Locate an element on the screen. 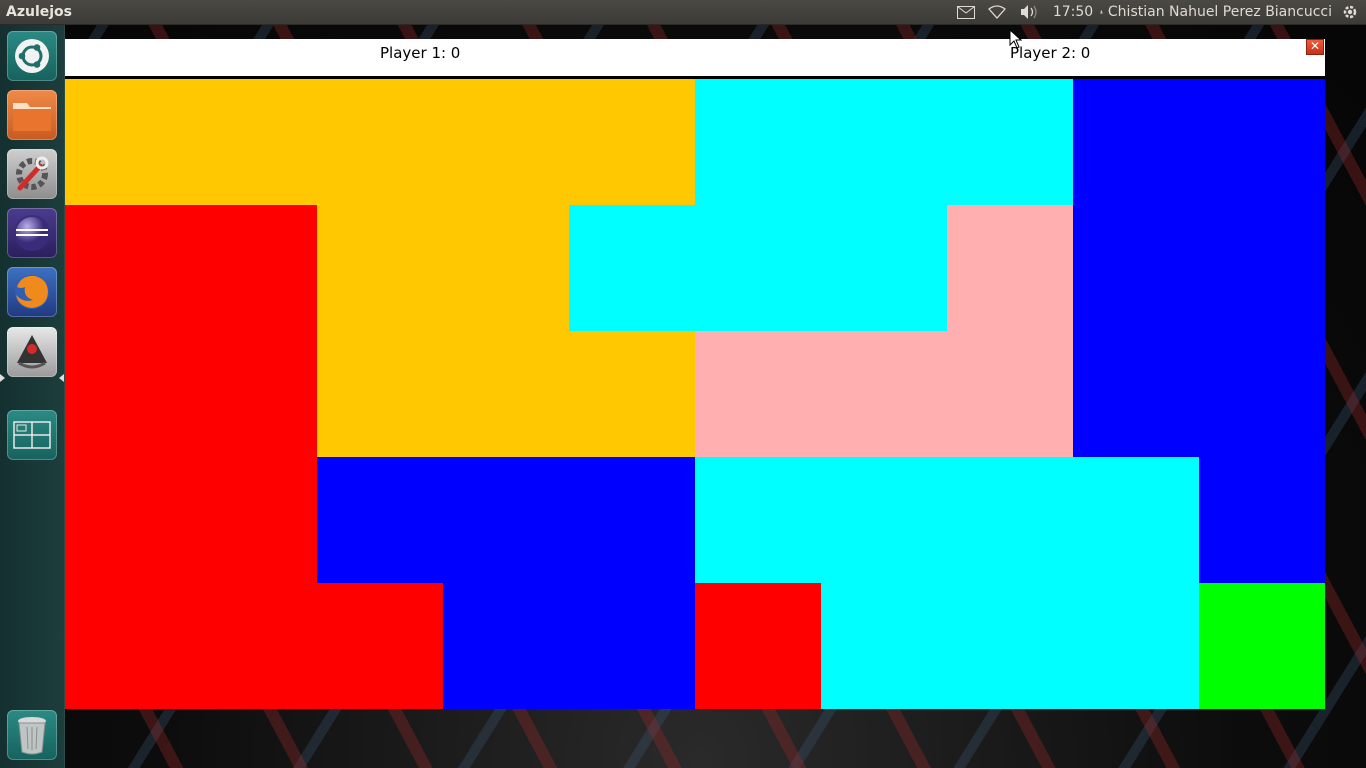  eclipse-icon is located at coordinates (32, 233).